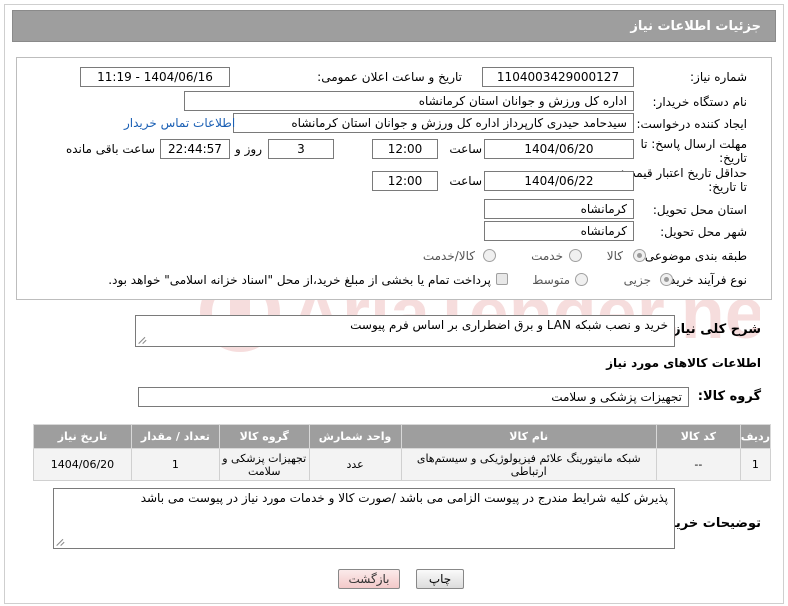  I want to click on remaining-label: ساعت باقی مانده, so click(110, 149).